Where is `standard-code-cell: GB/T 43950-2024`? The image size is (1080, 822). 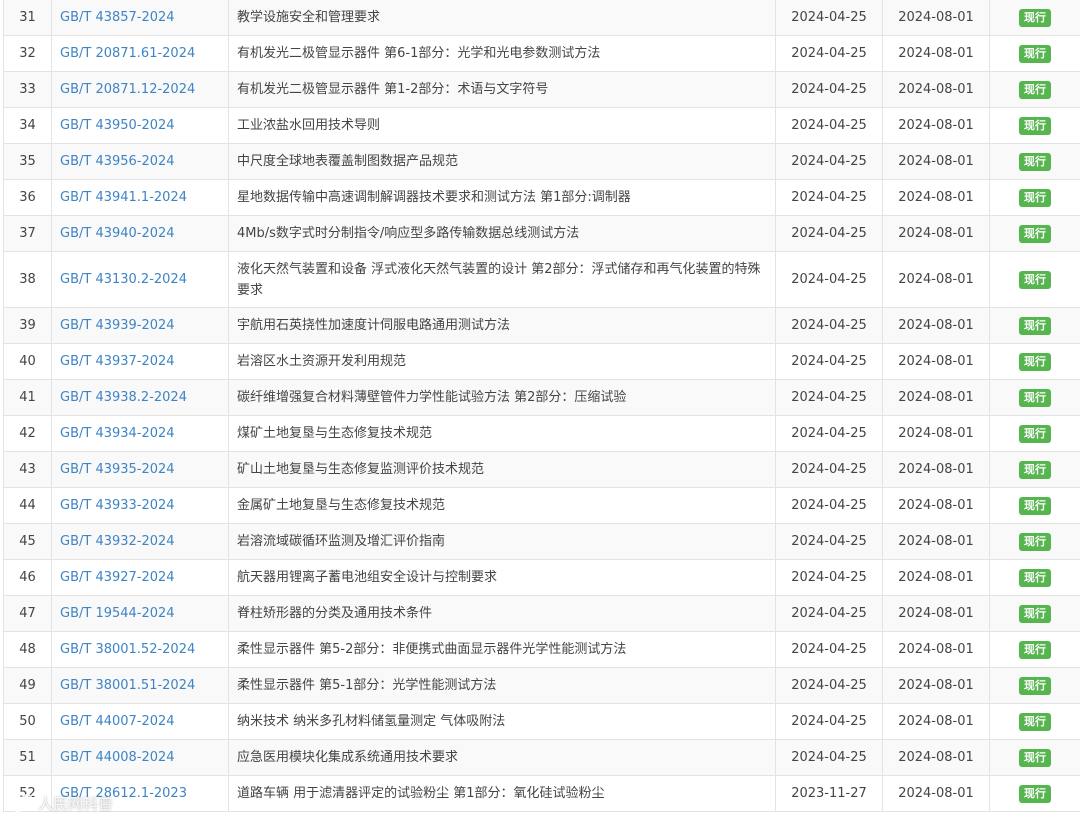 standard-code-cell: GB/T 43950-2024 is located at coordinates (140, 125).